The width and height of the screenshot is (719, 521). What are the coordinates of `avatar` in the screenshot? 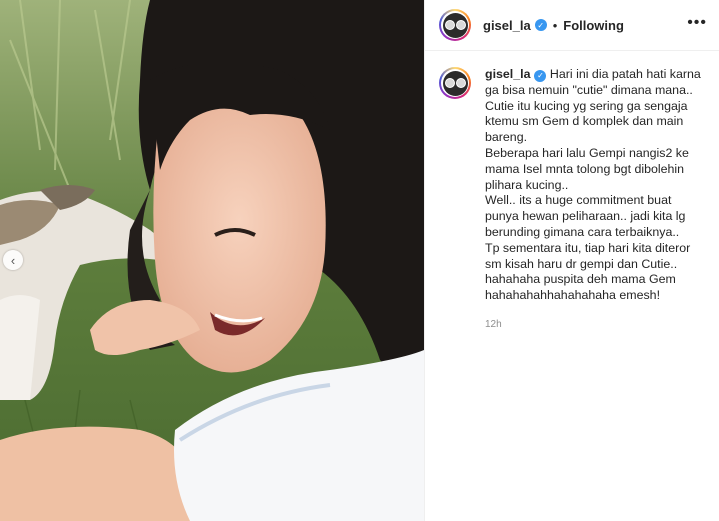 It's located at (455, 25).